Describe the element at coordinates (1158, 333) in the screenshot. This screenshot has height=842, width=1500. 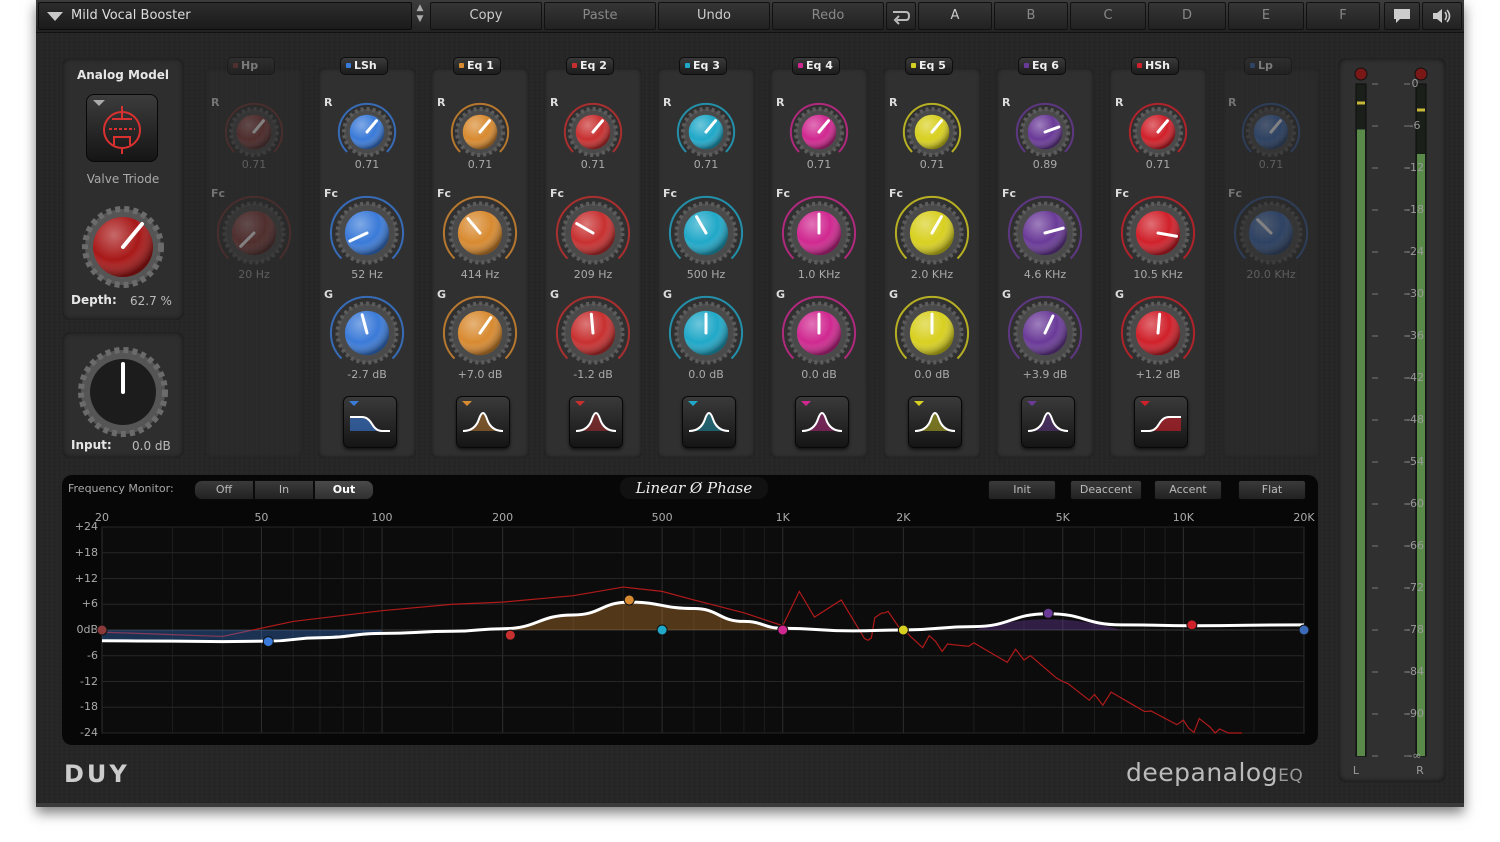
I see `band-hsh-g-knob` at that location.